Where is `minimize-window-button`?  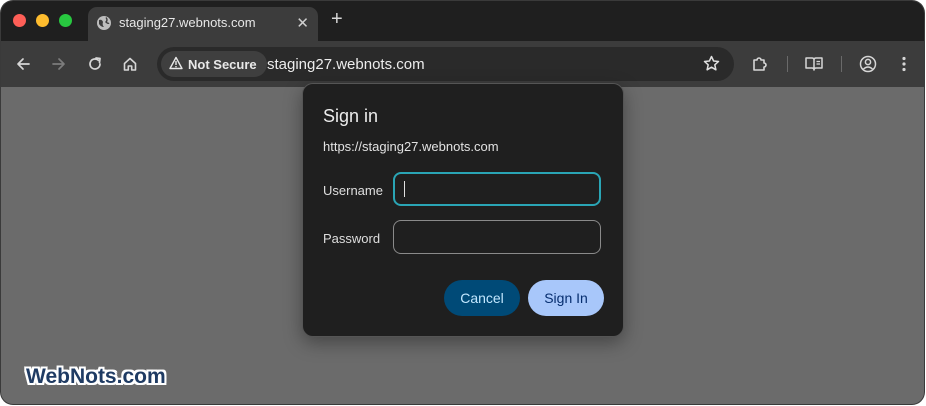
minimize-window-button is located at coordinates (42, 20).